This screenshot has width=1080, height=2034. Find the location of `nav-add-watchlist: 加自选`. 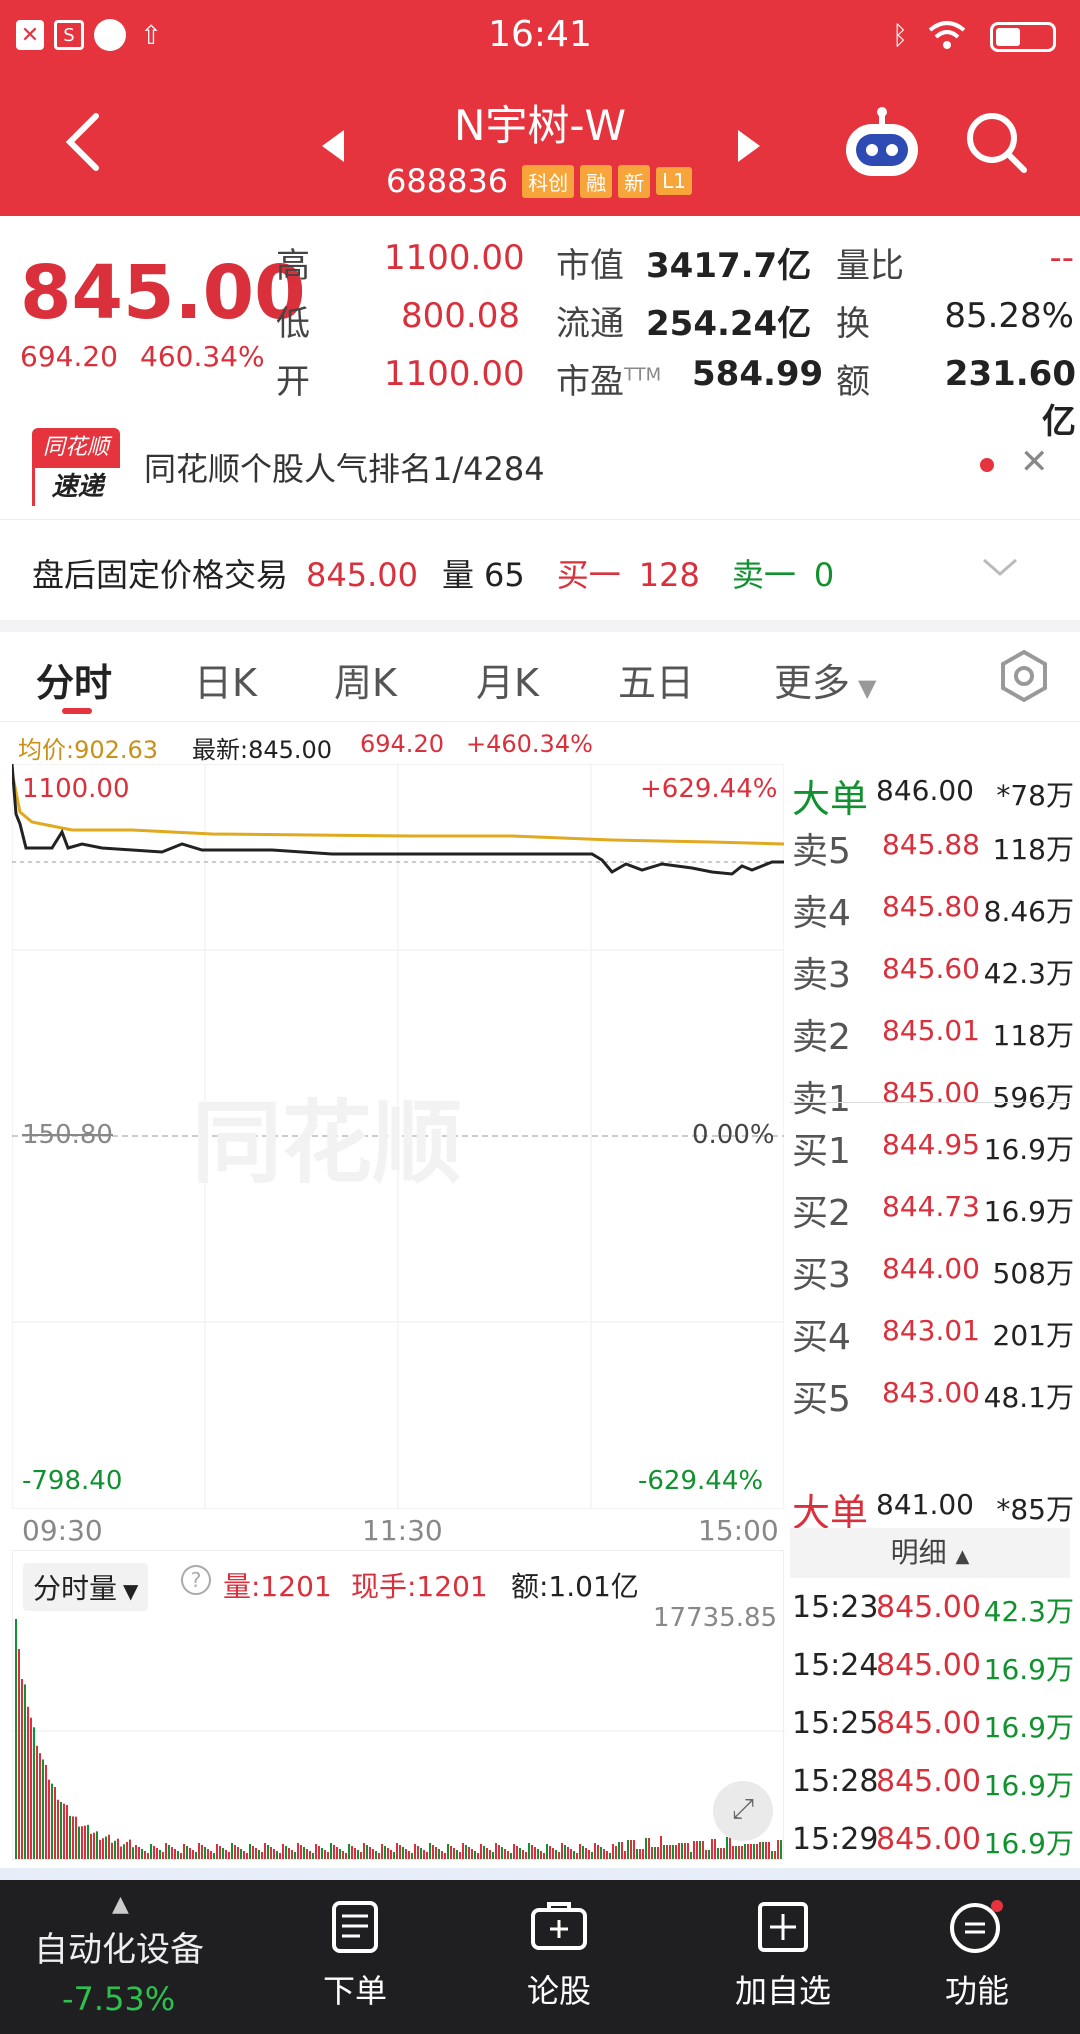

nav-add-watchlist: 加自选 is located at coordinates (783, 1956).